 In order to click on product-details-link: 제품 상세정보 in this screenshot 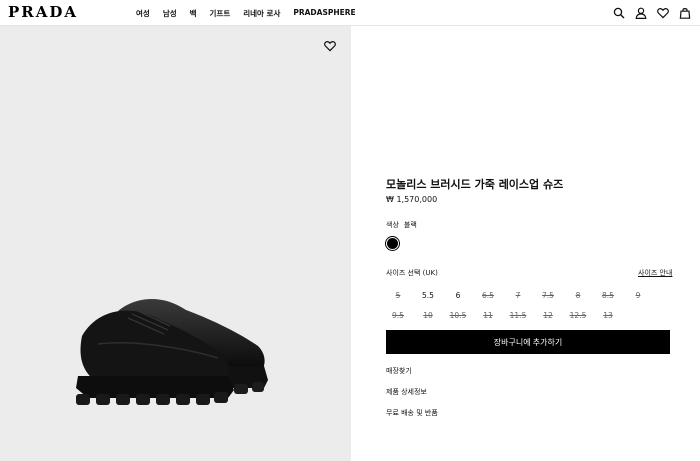, I will do `click(406, 392)`.